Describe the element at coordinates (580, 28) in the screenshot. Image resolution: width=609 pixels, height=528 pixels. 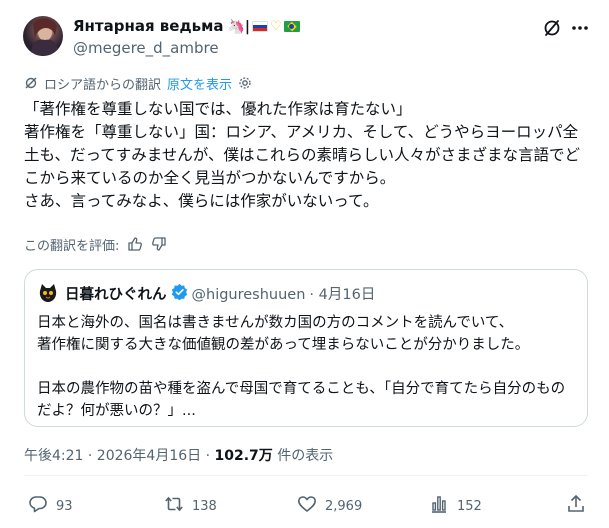
I see `more-dots-icon` at that location.